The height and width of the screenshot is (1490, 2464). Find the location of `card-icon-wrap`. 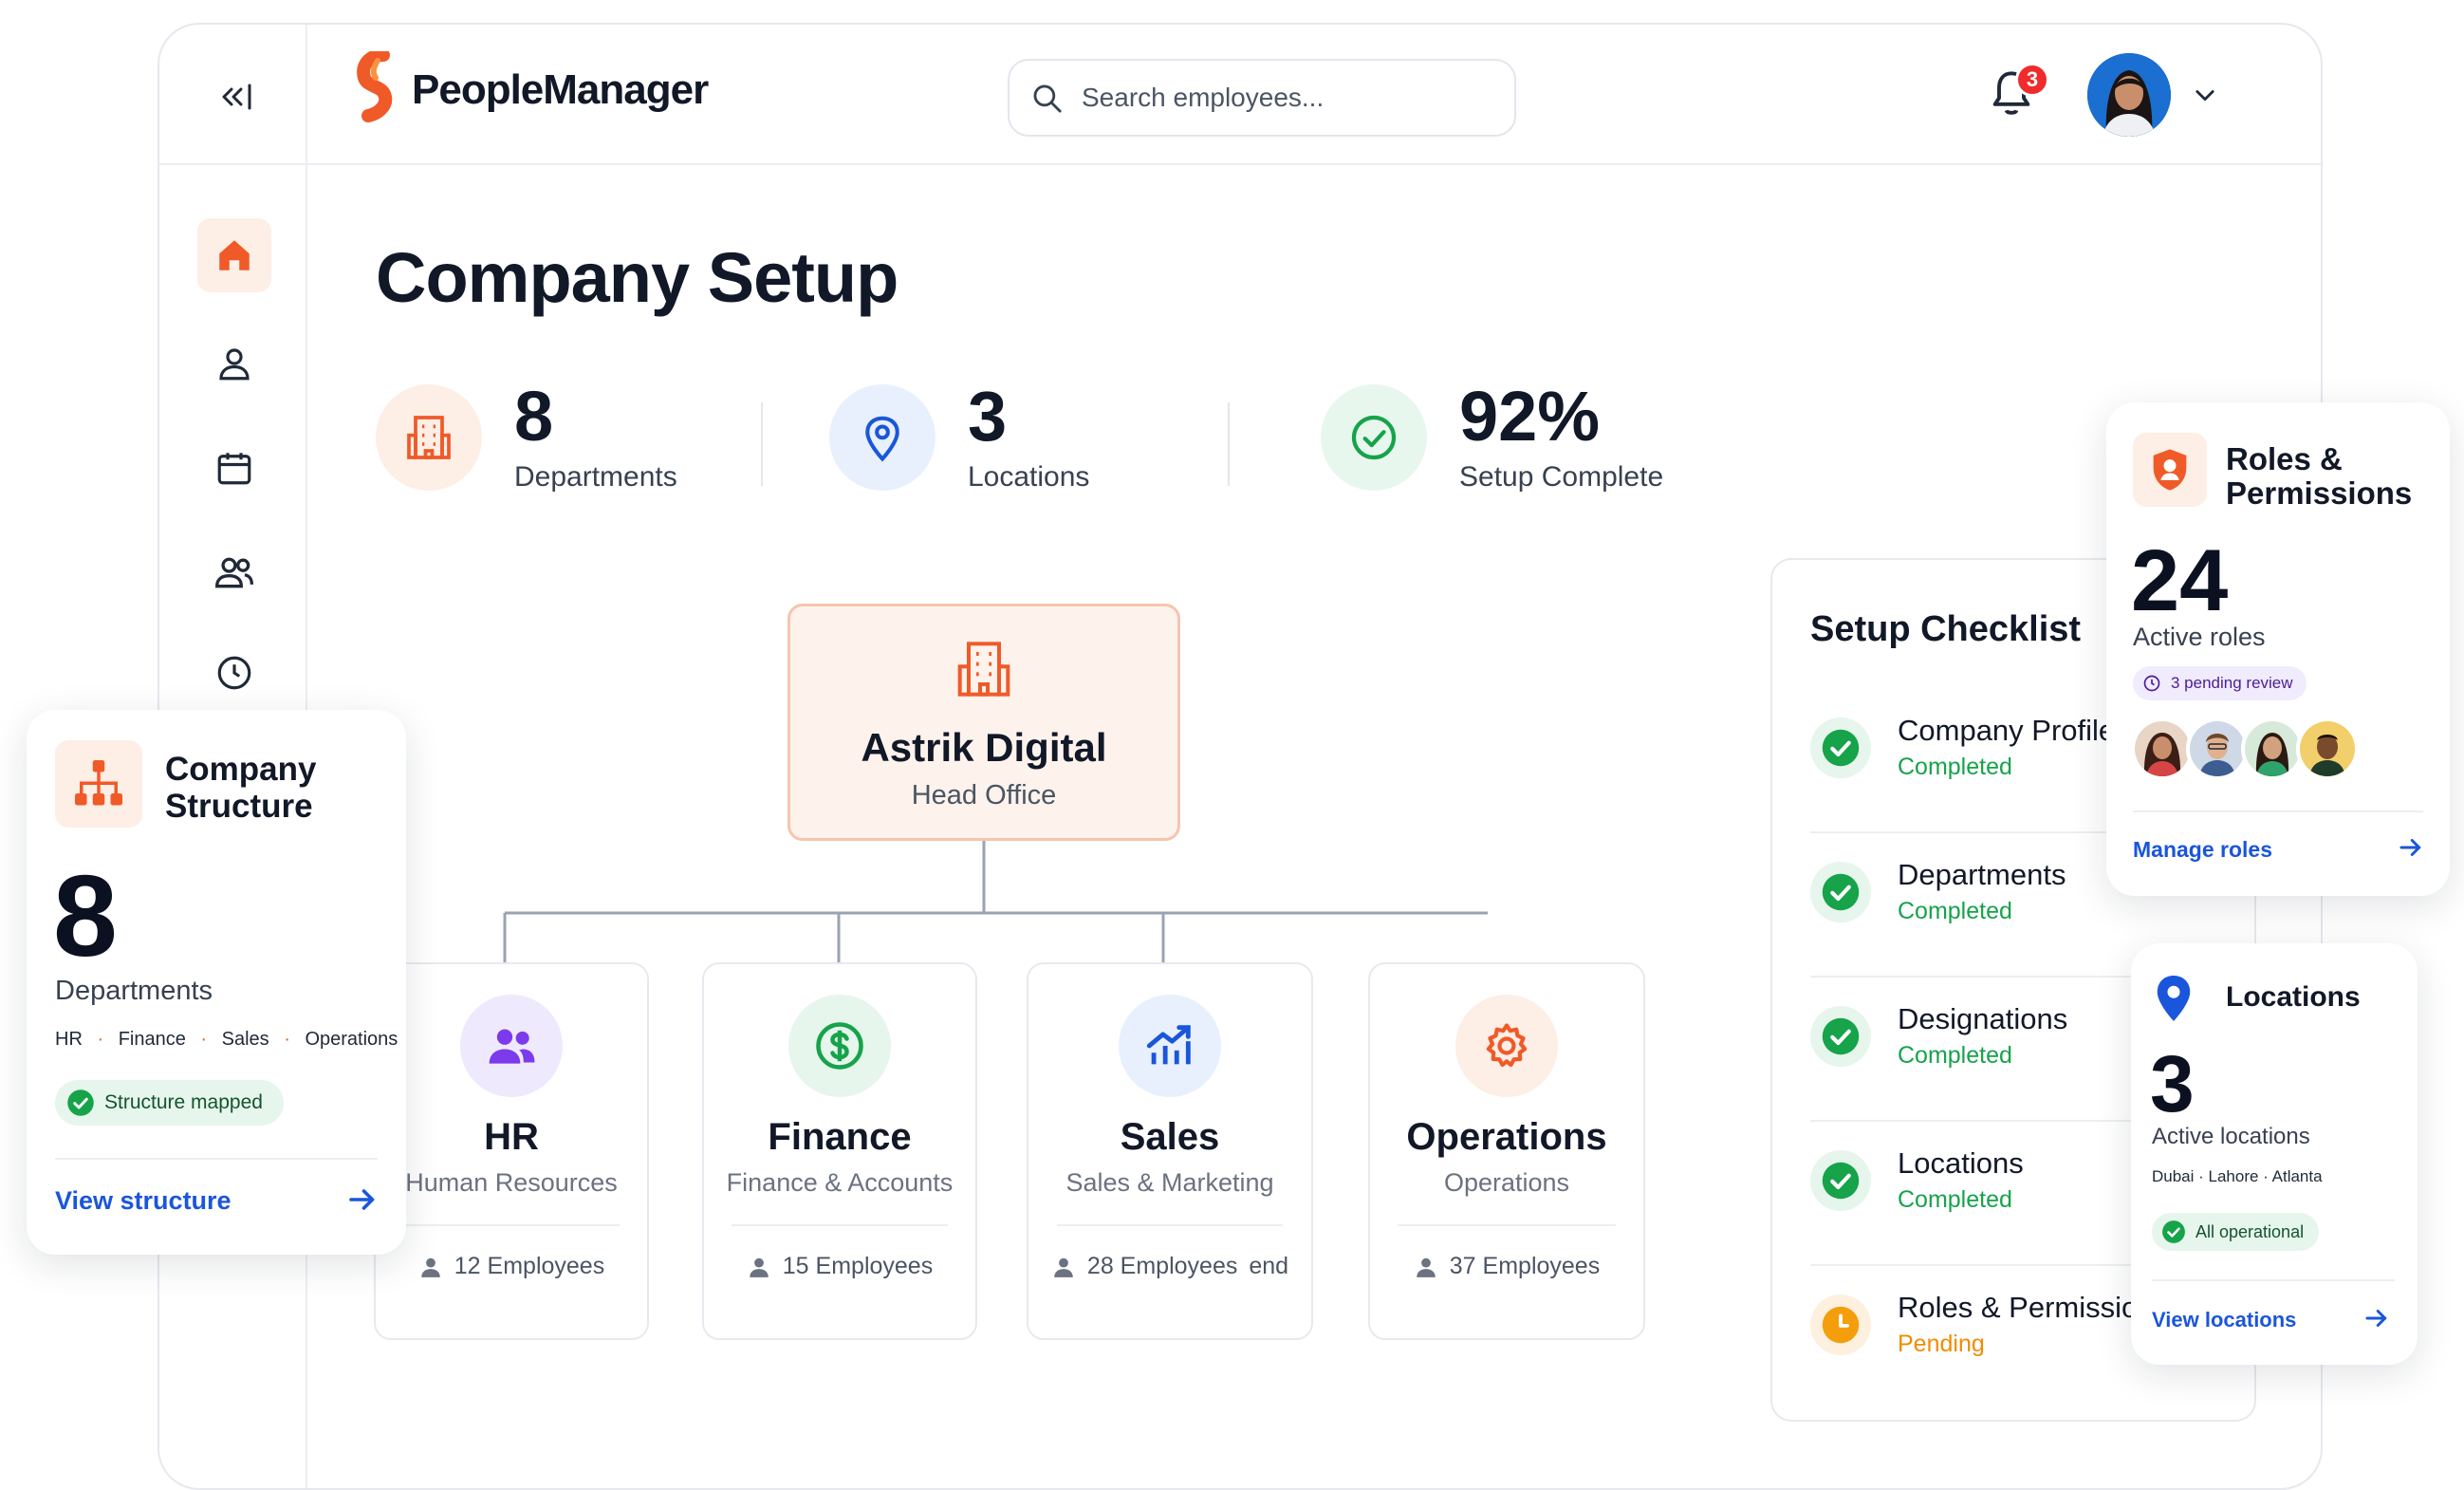

card-icon-wrap is located at coordinates (98, 784).